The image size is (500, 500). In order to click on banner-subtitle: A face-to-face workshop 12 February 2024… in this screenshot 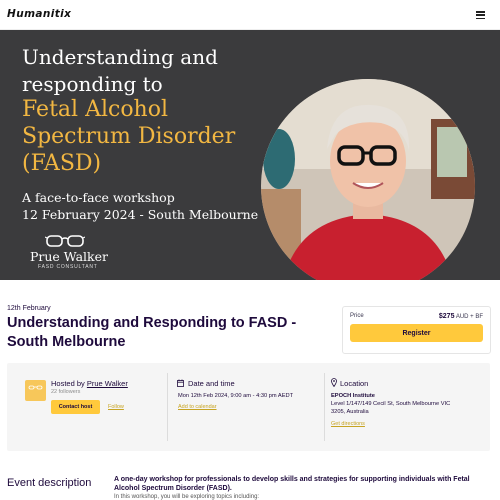, I will do `click(140, 206)`.